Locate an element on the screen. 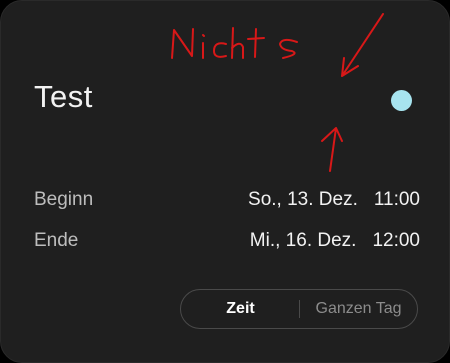  begin-time: 11:00 is located at coordinates (397, 199).